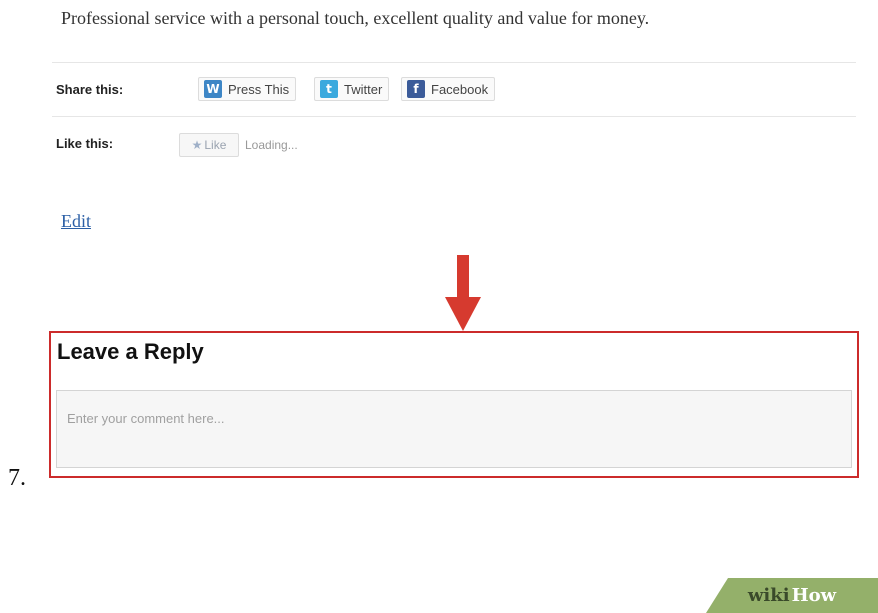 The image size is (878, 613). I want to click on step-number: 7., so click(17, 478).